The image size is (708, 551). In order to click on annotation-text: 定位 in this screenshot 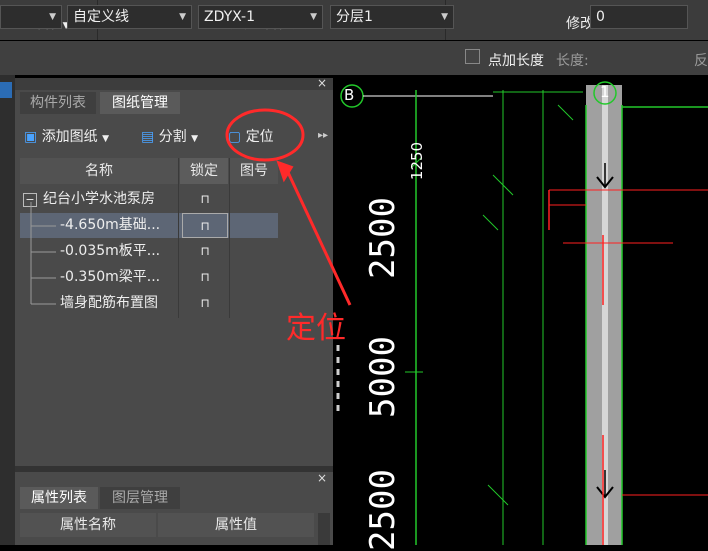, I will do `click(316, 328)`.